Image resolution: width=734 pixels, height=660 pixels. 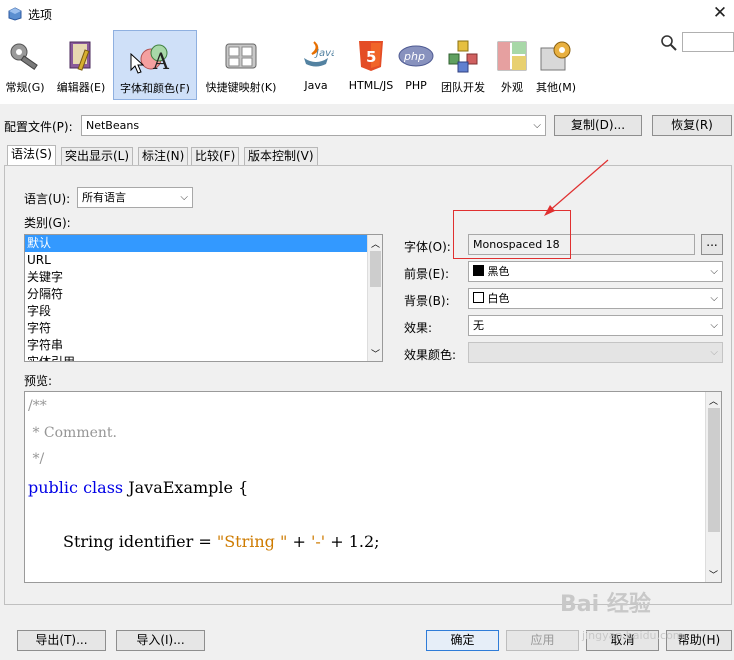 I want to click on profile-value: NetBeans, so click(x=113, y=125).